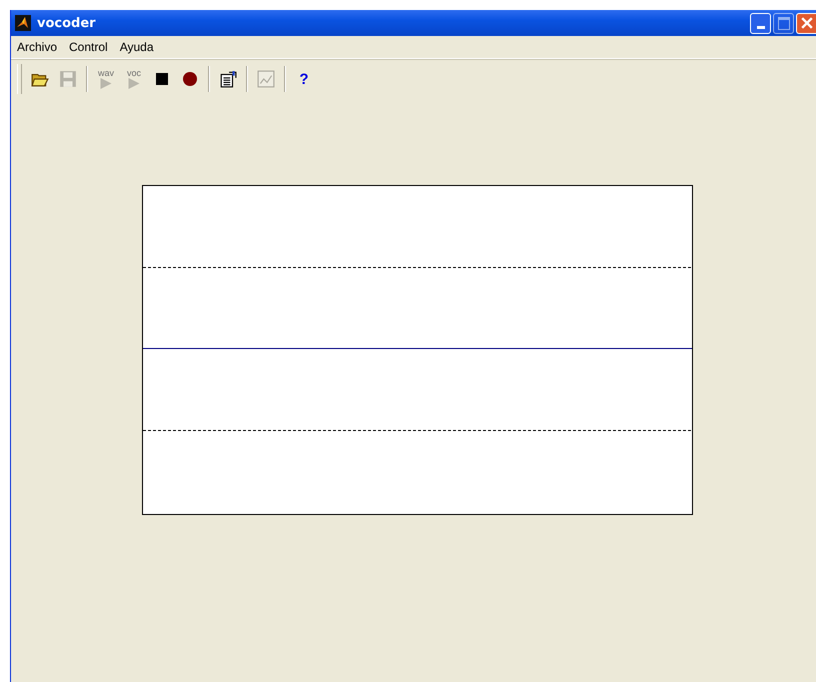 The image size is (816, 682). Describe the element at coordinates (266, 79) in the screenshot. I see `chart-icon` at that location.